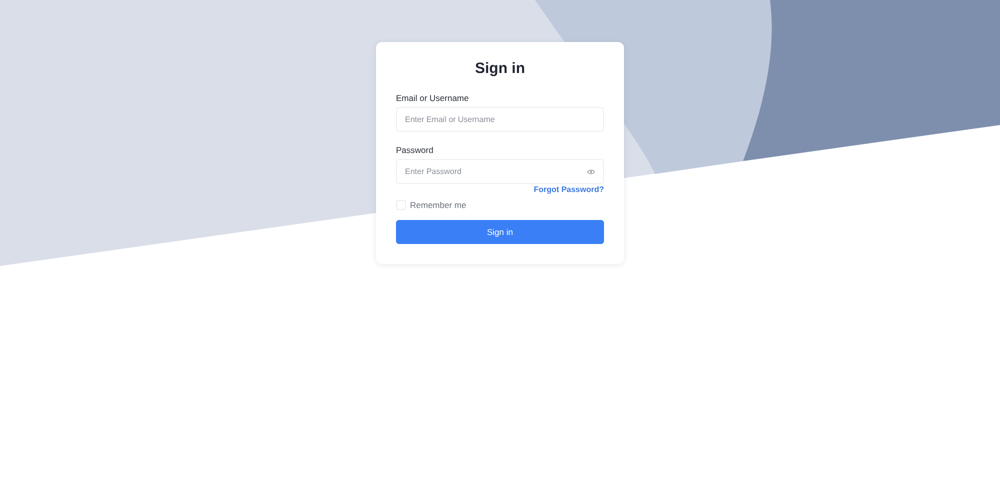 The width and height of the screenshot is (1000, 493). Describe the element at coordinates (500, 171) in the screenshot. I see `password-field: Enter Password` at that location.